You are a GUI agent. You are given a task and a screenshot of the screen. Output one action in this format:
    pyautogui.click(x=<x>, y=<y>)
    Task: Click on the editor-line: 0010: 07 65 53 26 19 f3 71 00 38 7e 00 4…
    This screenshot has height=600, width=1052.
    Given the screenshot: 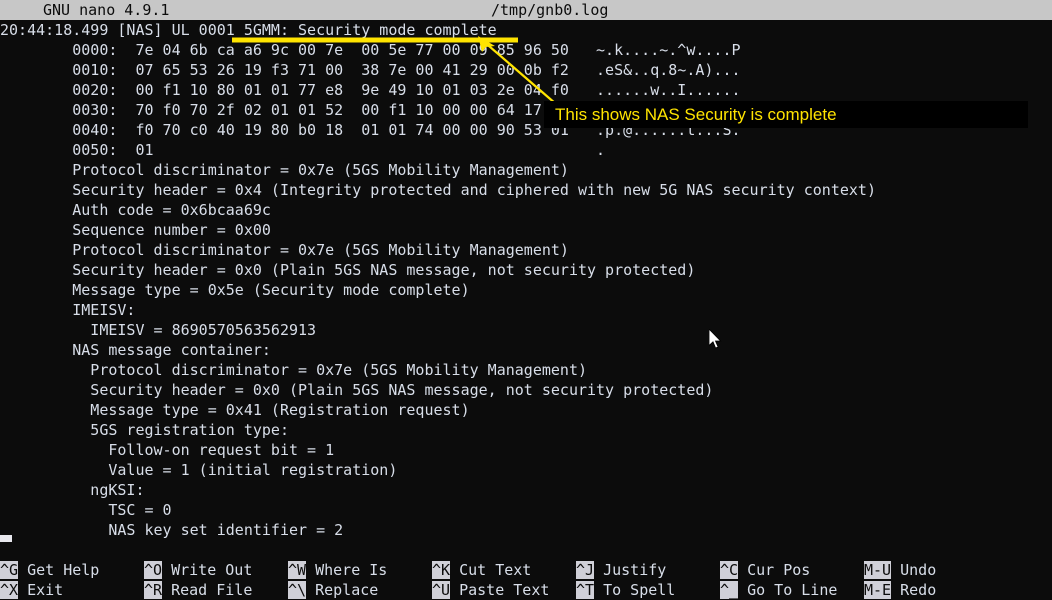 What is the action you would take?
    pyautogui.click(x=370, y=70)
    